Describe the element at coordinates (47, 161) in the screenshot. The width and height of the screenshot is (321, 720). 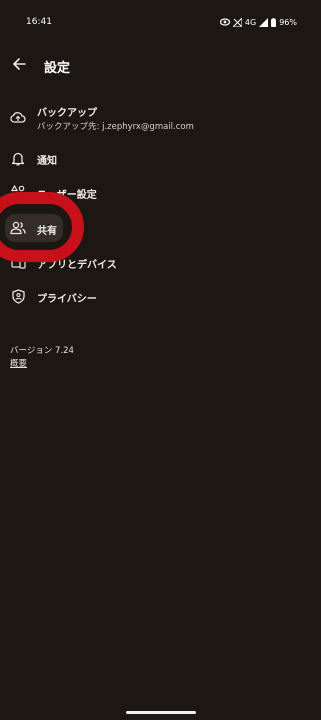
I see `menu-item-label: 通知` at that location.